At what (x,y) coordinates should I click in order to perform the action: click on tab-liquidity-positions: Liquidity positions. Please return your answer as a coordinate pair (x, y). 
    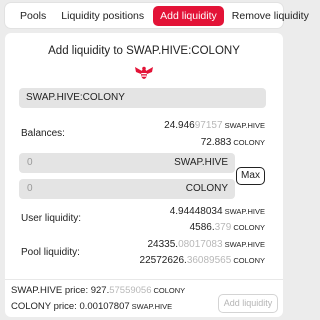
    Looking at the image, I should click on (102, 16).